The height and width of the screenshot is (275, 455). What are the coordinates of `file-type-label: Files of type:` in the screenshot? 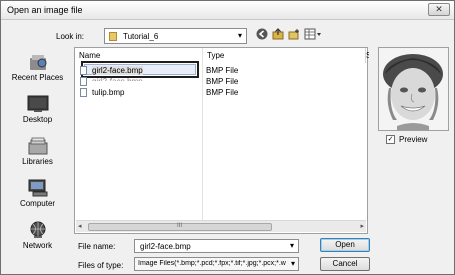 It's located at (101, 265).